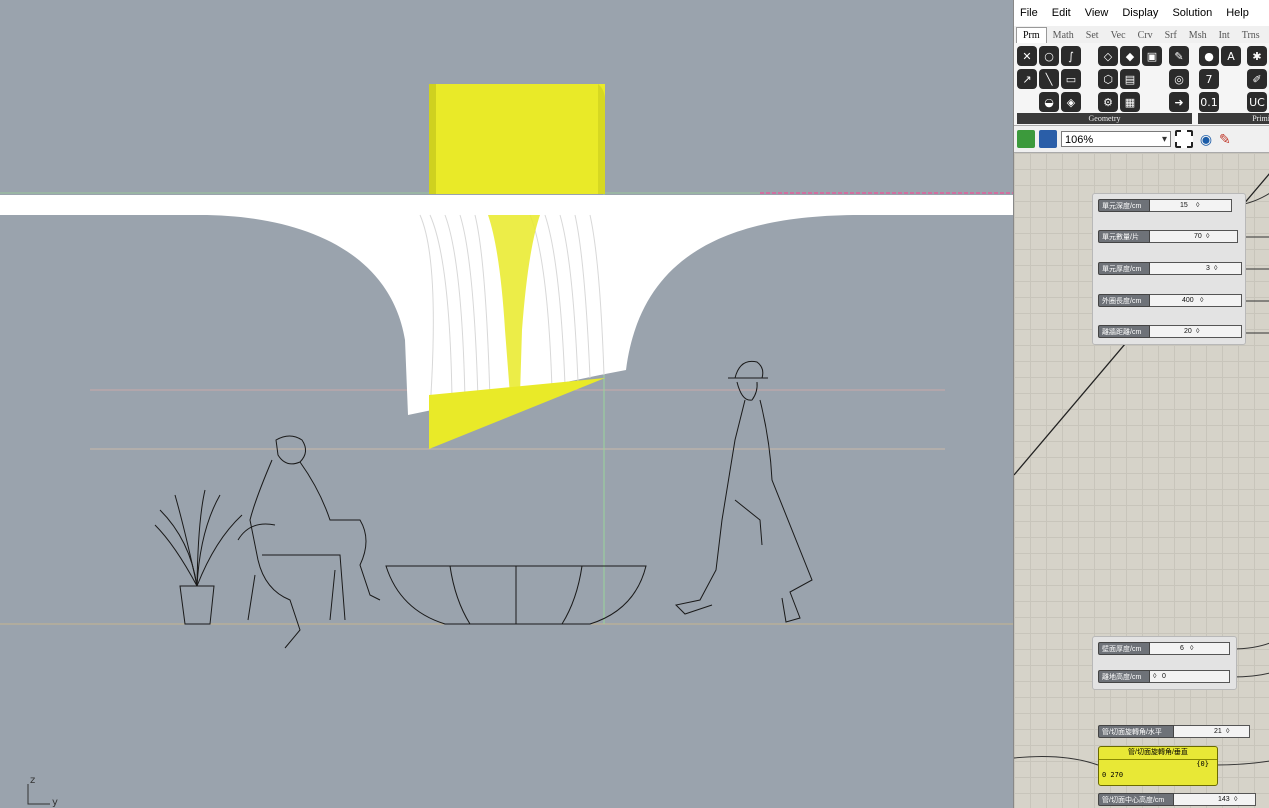  I want to click on slider-track: 70 ◊, so click(1194, 236).